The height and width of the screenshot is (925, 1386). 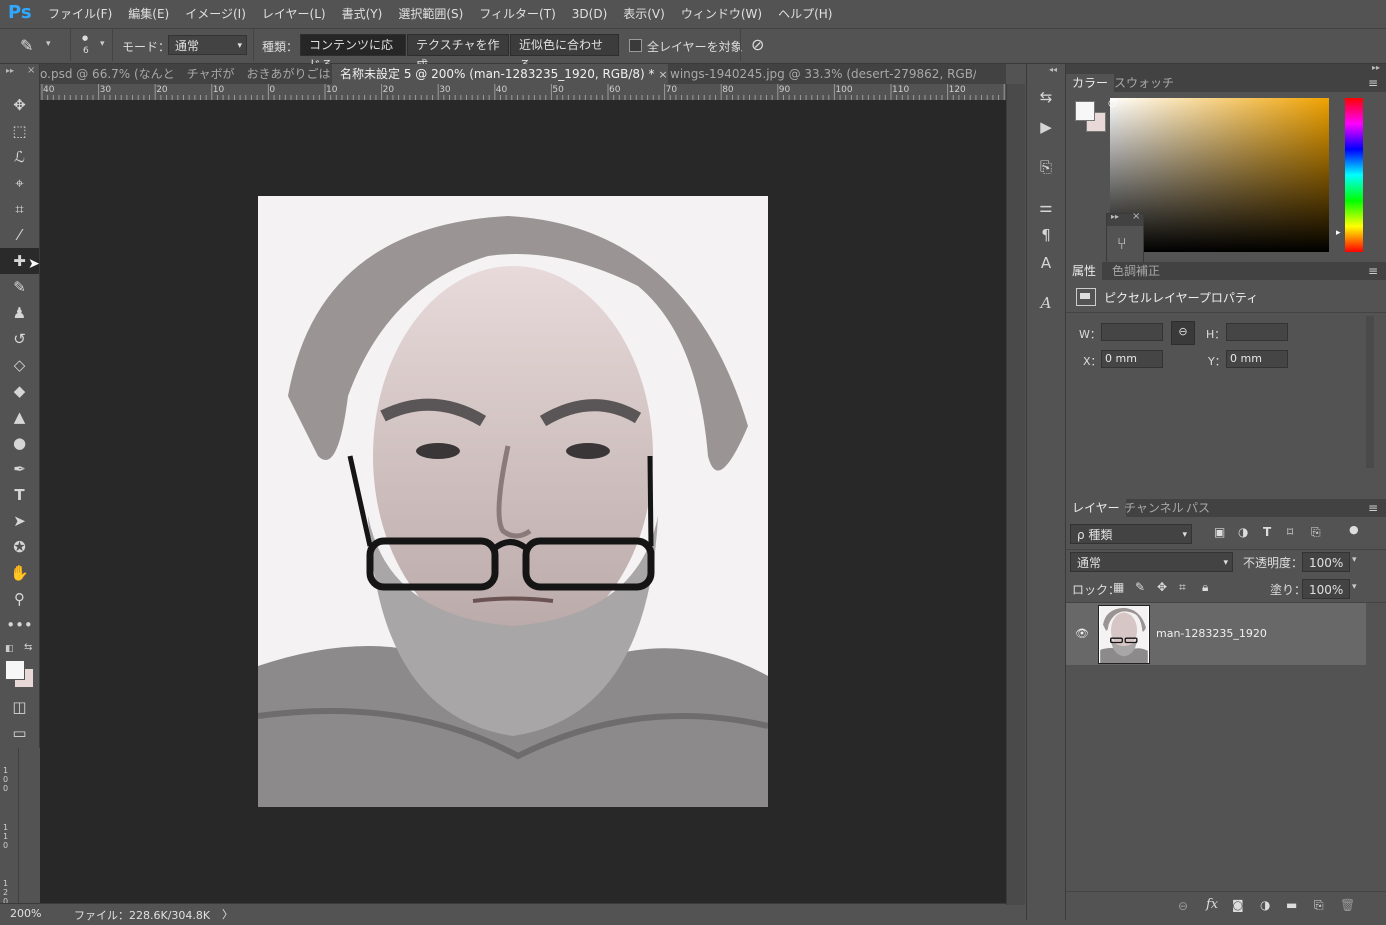 What do you see at coordinates (1354, 175) in the screenshot?
I see `hue-slider` at bounding box center [1354, 175].